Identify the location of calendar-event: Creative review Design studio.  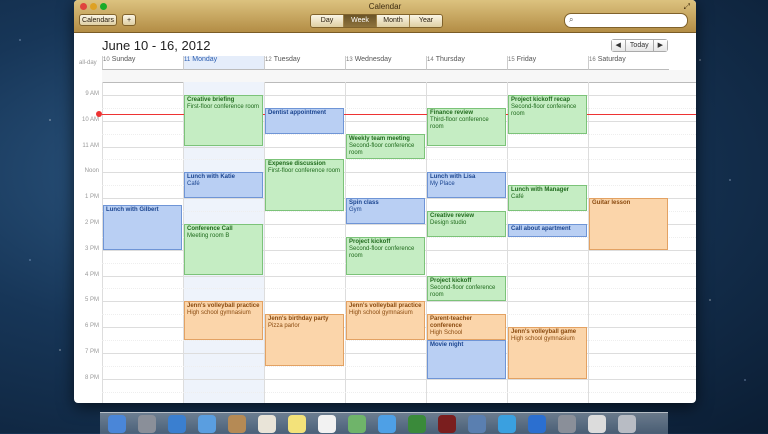
(466, 224).